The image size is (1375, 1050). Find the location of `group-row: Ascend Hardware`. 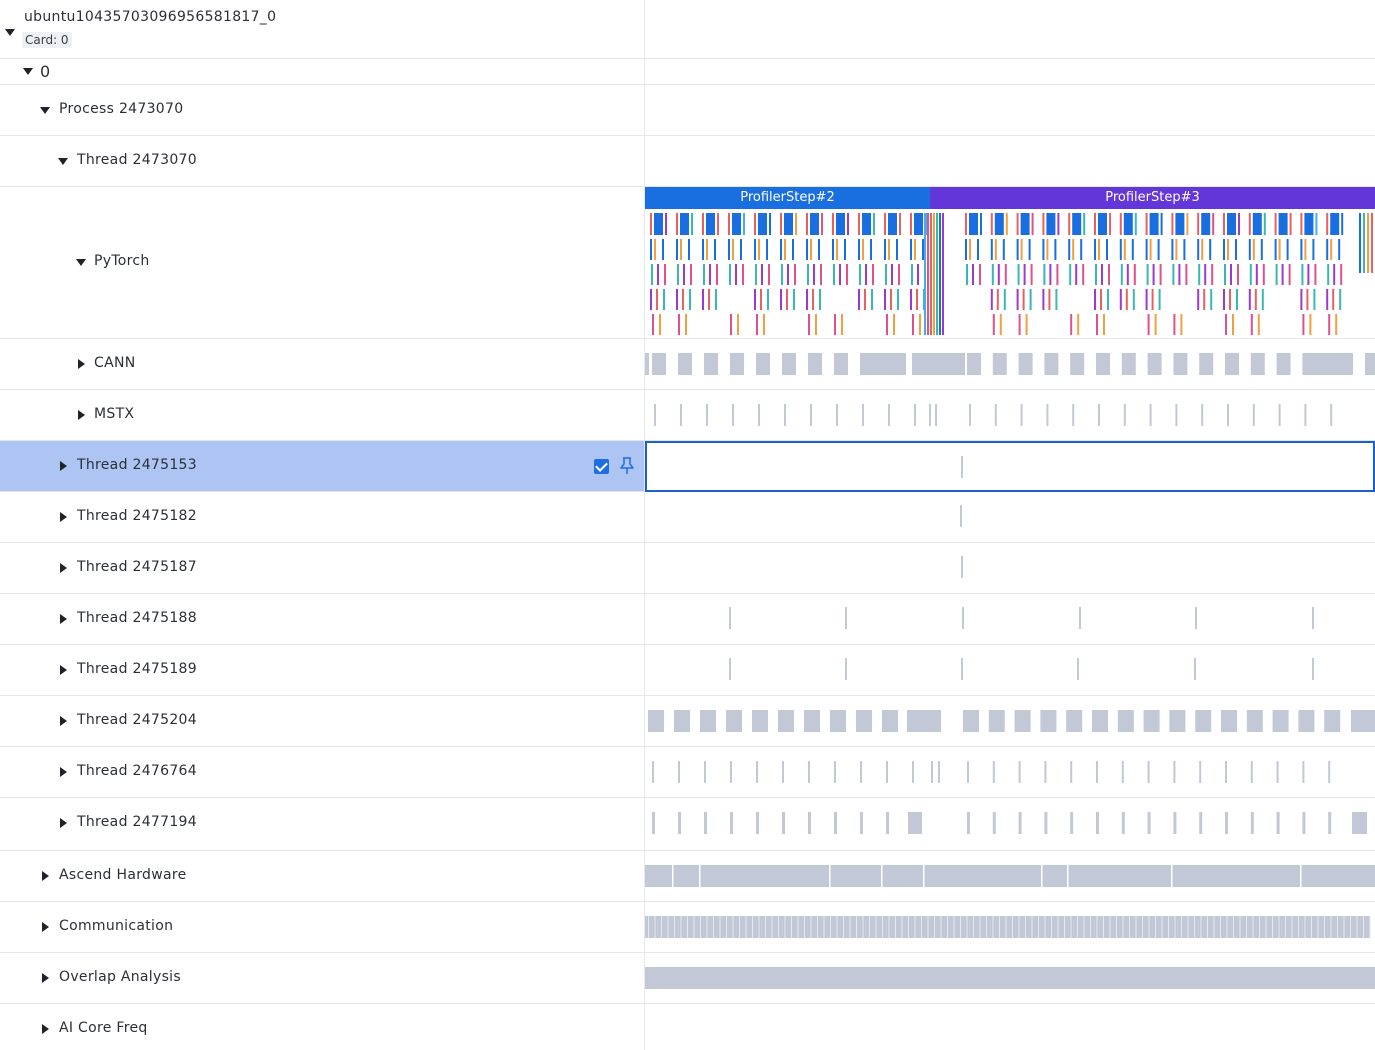

group-row: Ascend Hardware is located at coordinates (322, 876).